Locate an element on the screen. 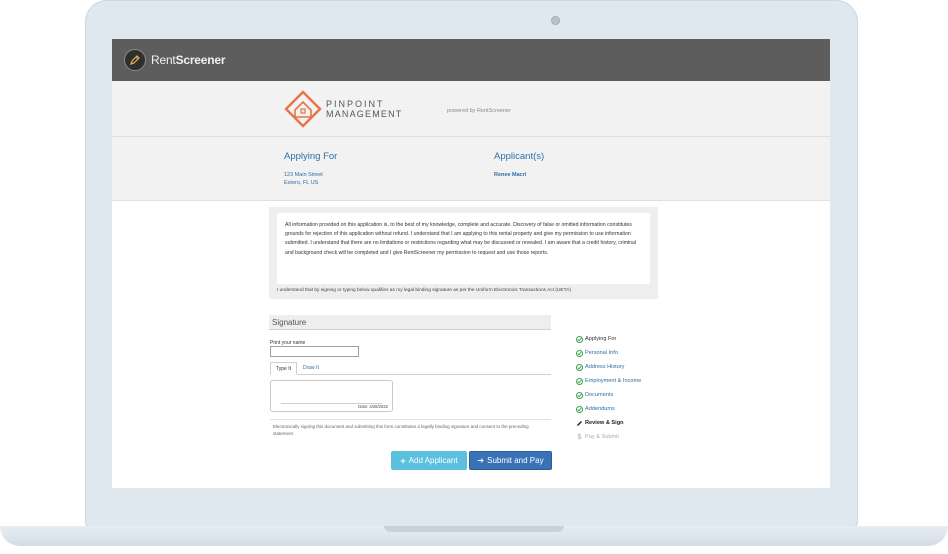  company-name: PINPOINT MANAGEMENT is located at coordinates (364, 109).